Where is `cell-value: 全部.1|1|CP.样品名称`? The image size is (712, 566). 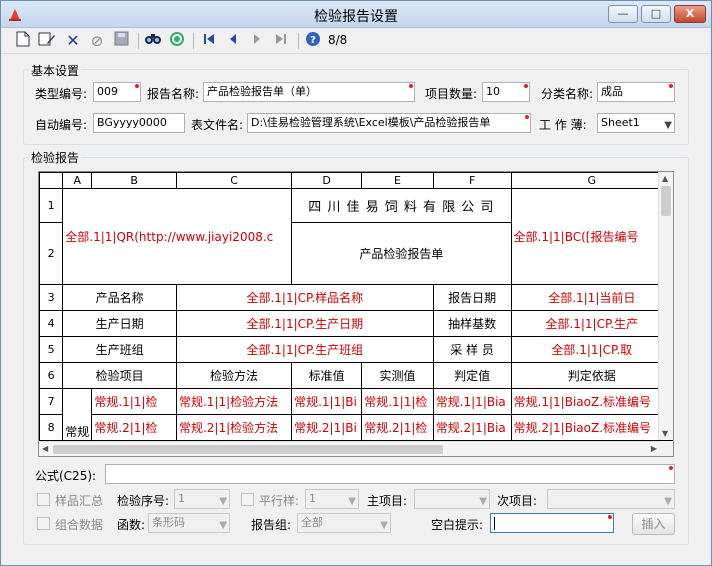
cell-value: 全部.1|1|CP.样品名称 is located at coordinates (304, 297).